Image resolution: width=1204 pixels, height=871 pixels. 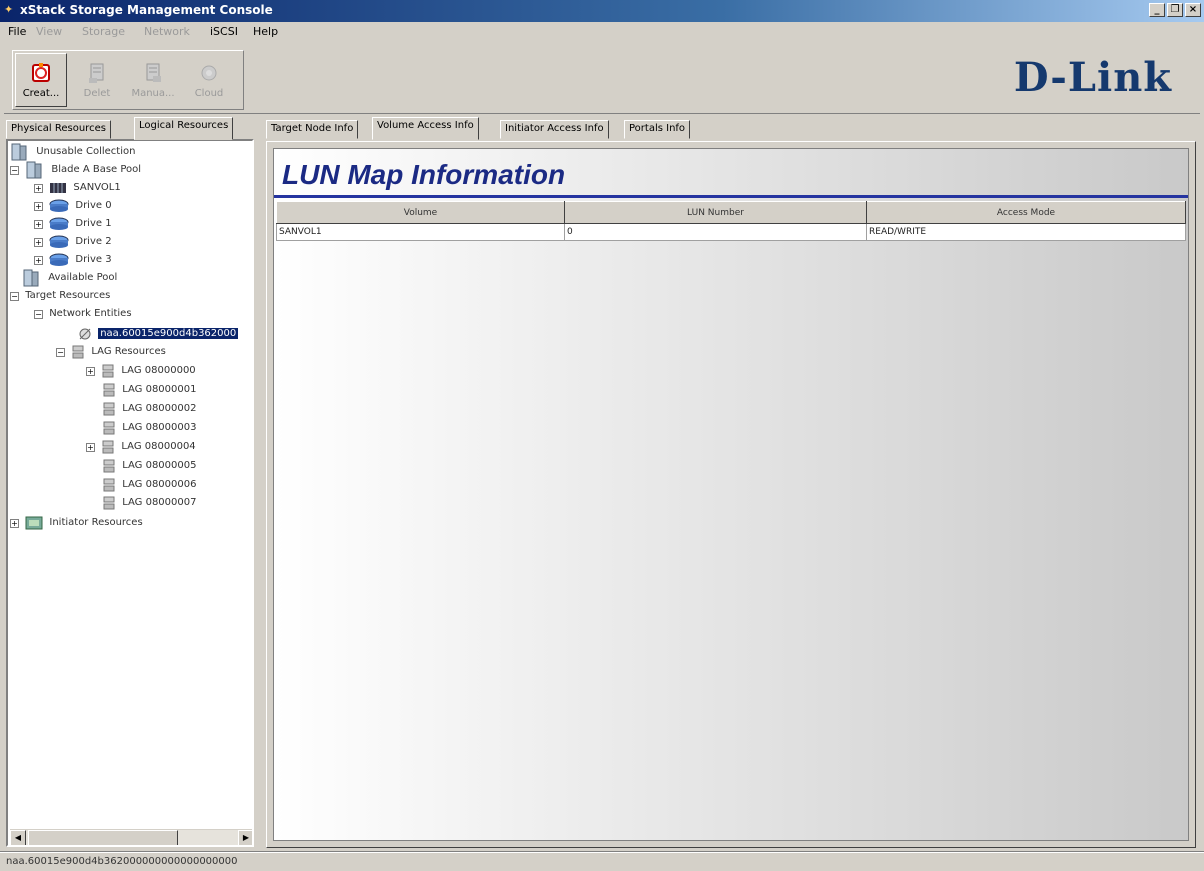 I want to click on table-row: SANVOL1 0 READ/WRITE, so click(x=731, y=232).